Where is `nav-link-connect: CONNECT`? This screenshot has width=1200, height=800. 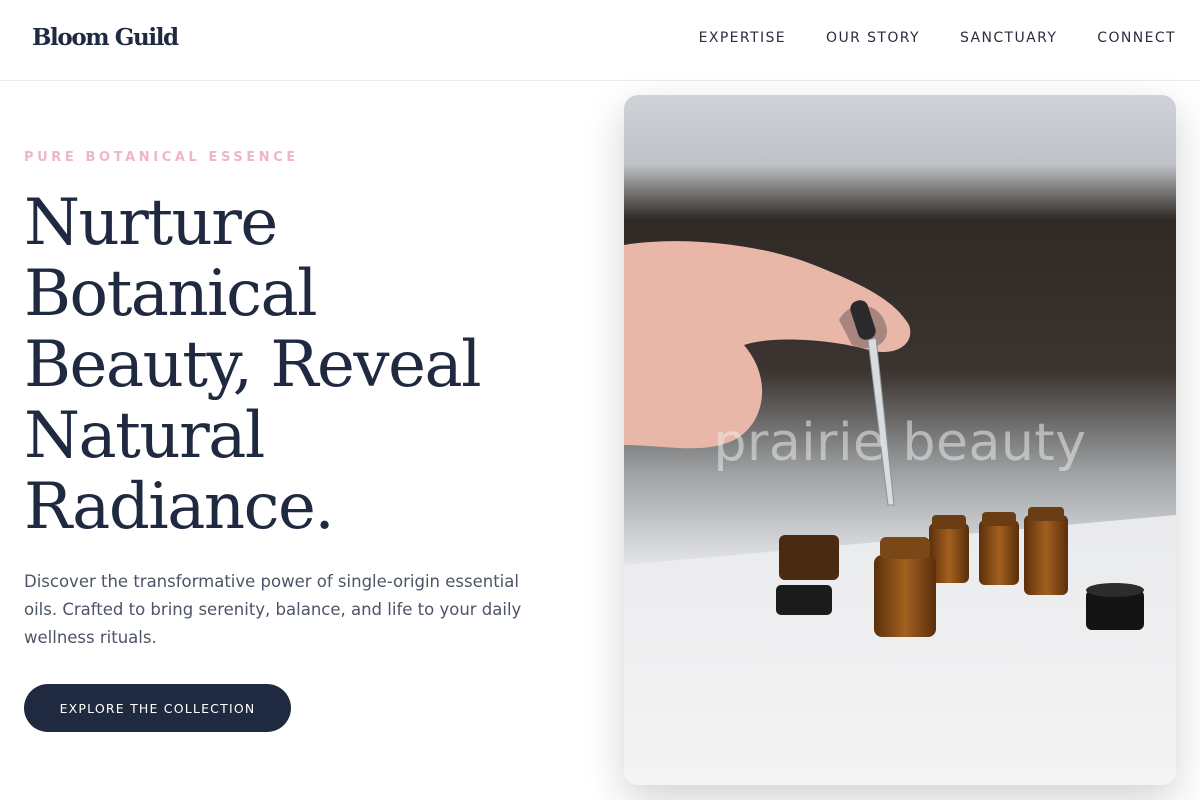
nav-link-connect: CONNECT is located at coordinates (1136, 38).